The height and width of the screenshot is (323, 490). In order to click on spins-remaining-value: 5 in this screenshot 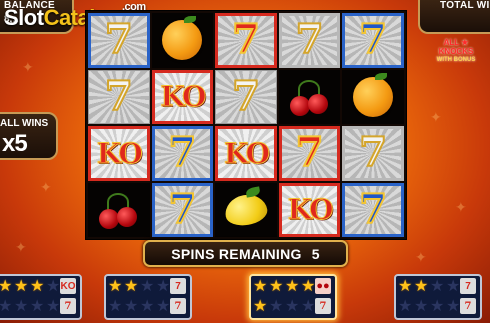, I will do `click(315, 253)`.